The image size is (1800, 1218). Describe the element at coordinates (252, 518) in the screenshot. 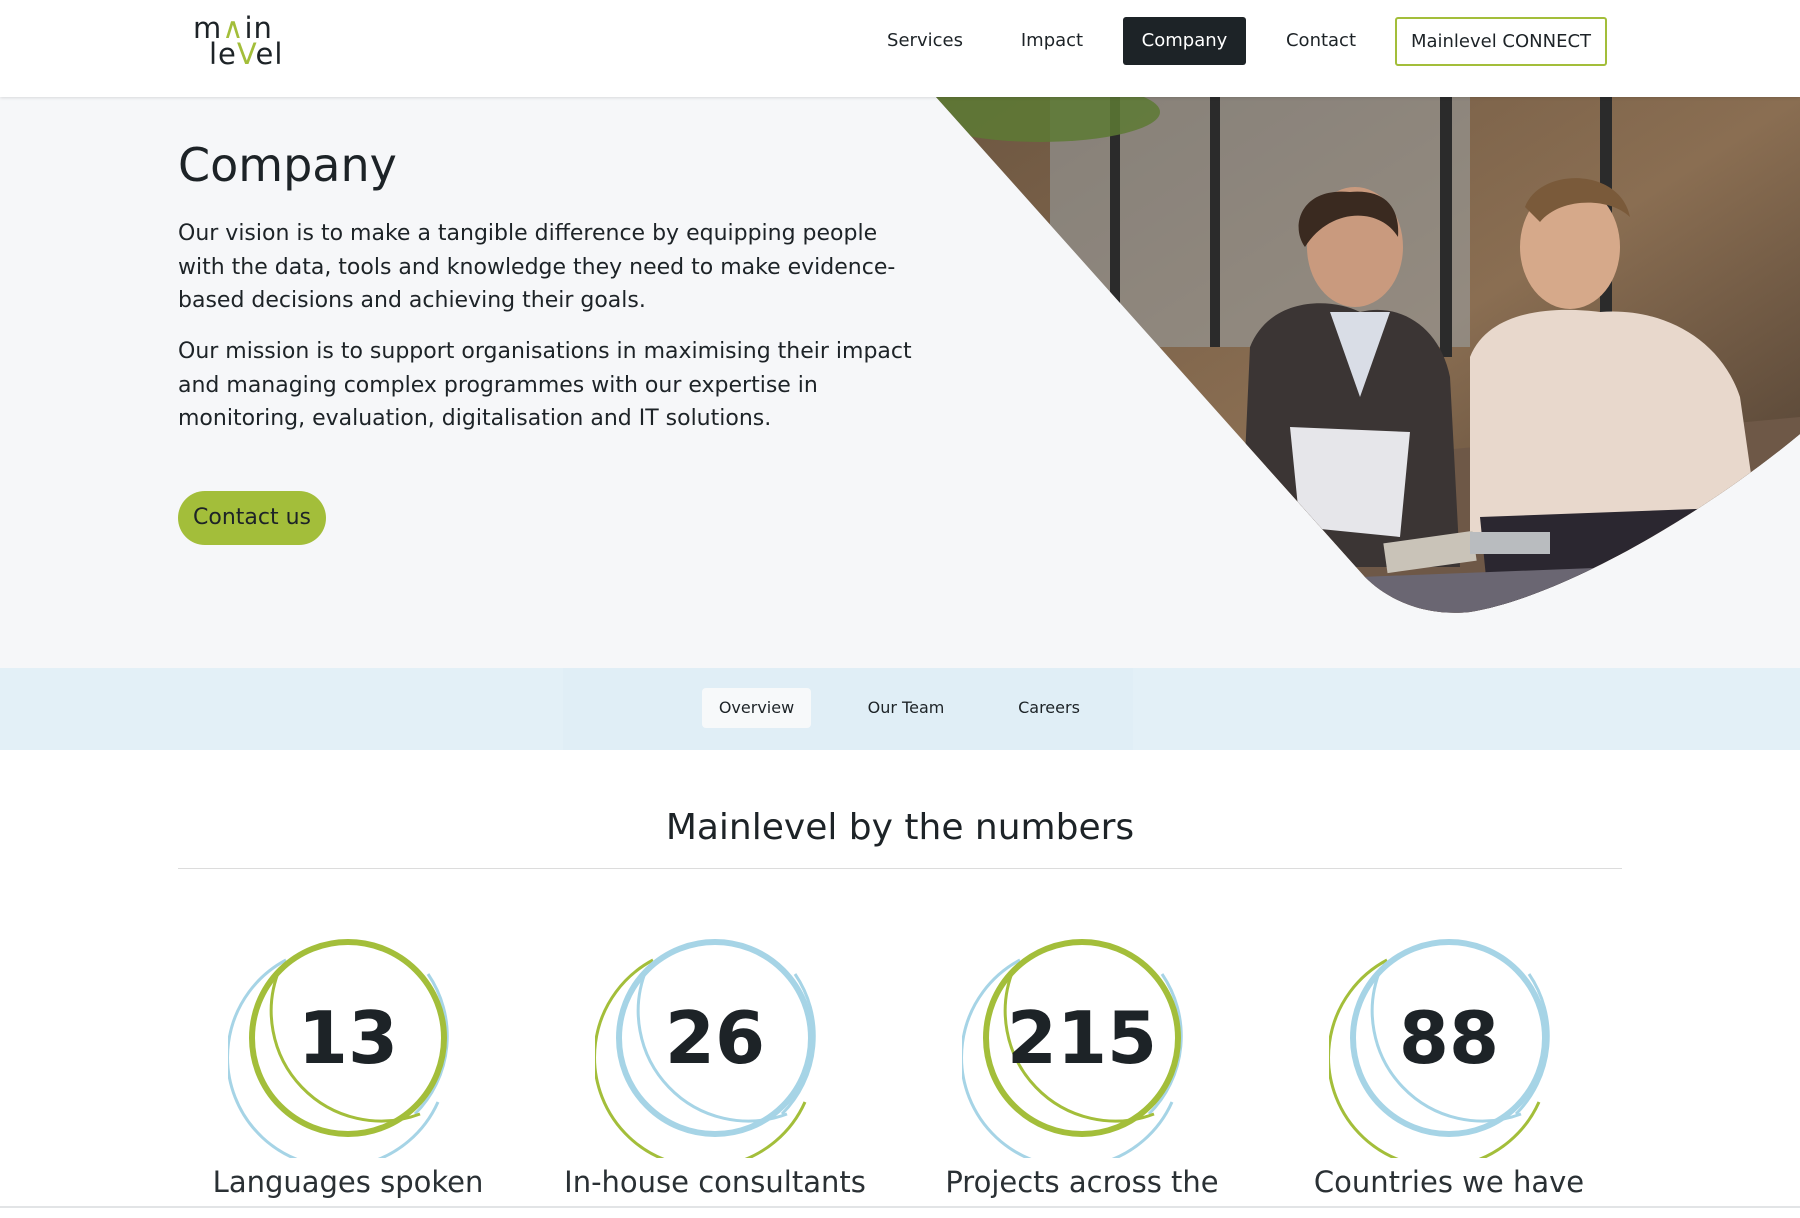

I see `contact-us-button: Contact us` at that location.